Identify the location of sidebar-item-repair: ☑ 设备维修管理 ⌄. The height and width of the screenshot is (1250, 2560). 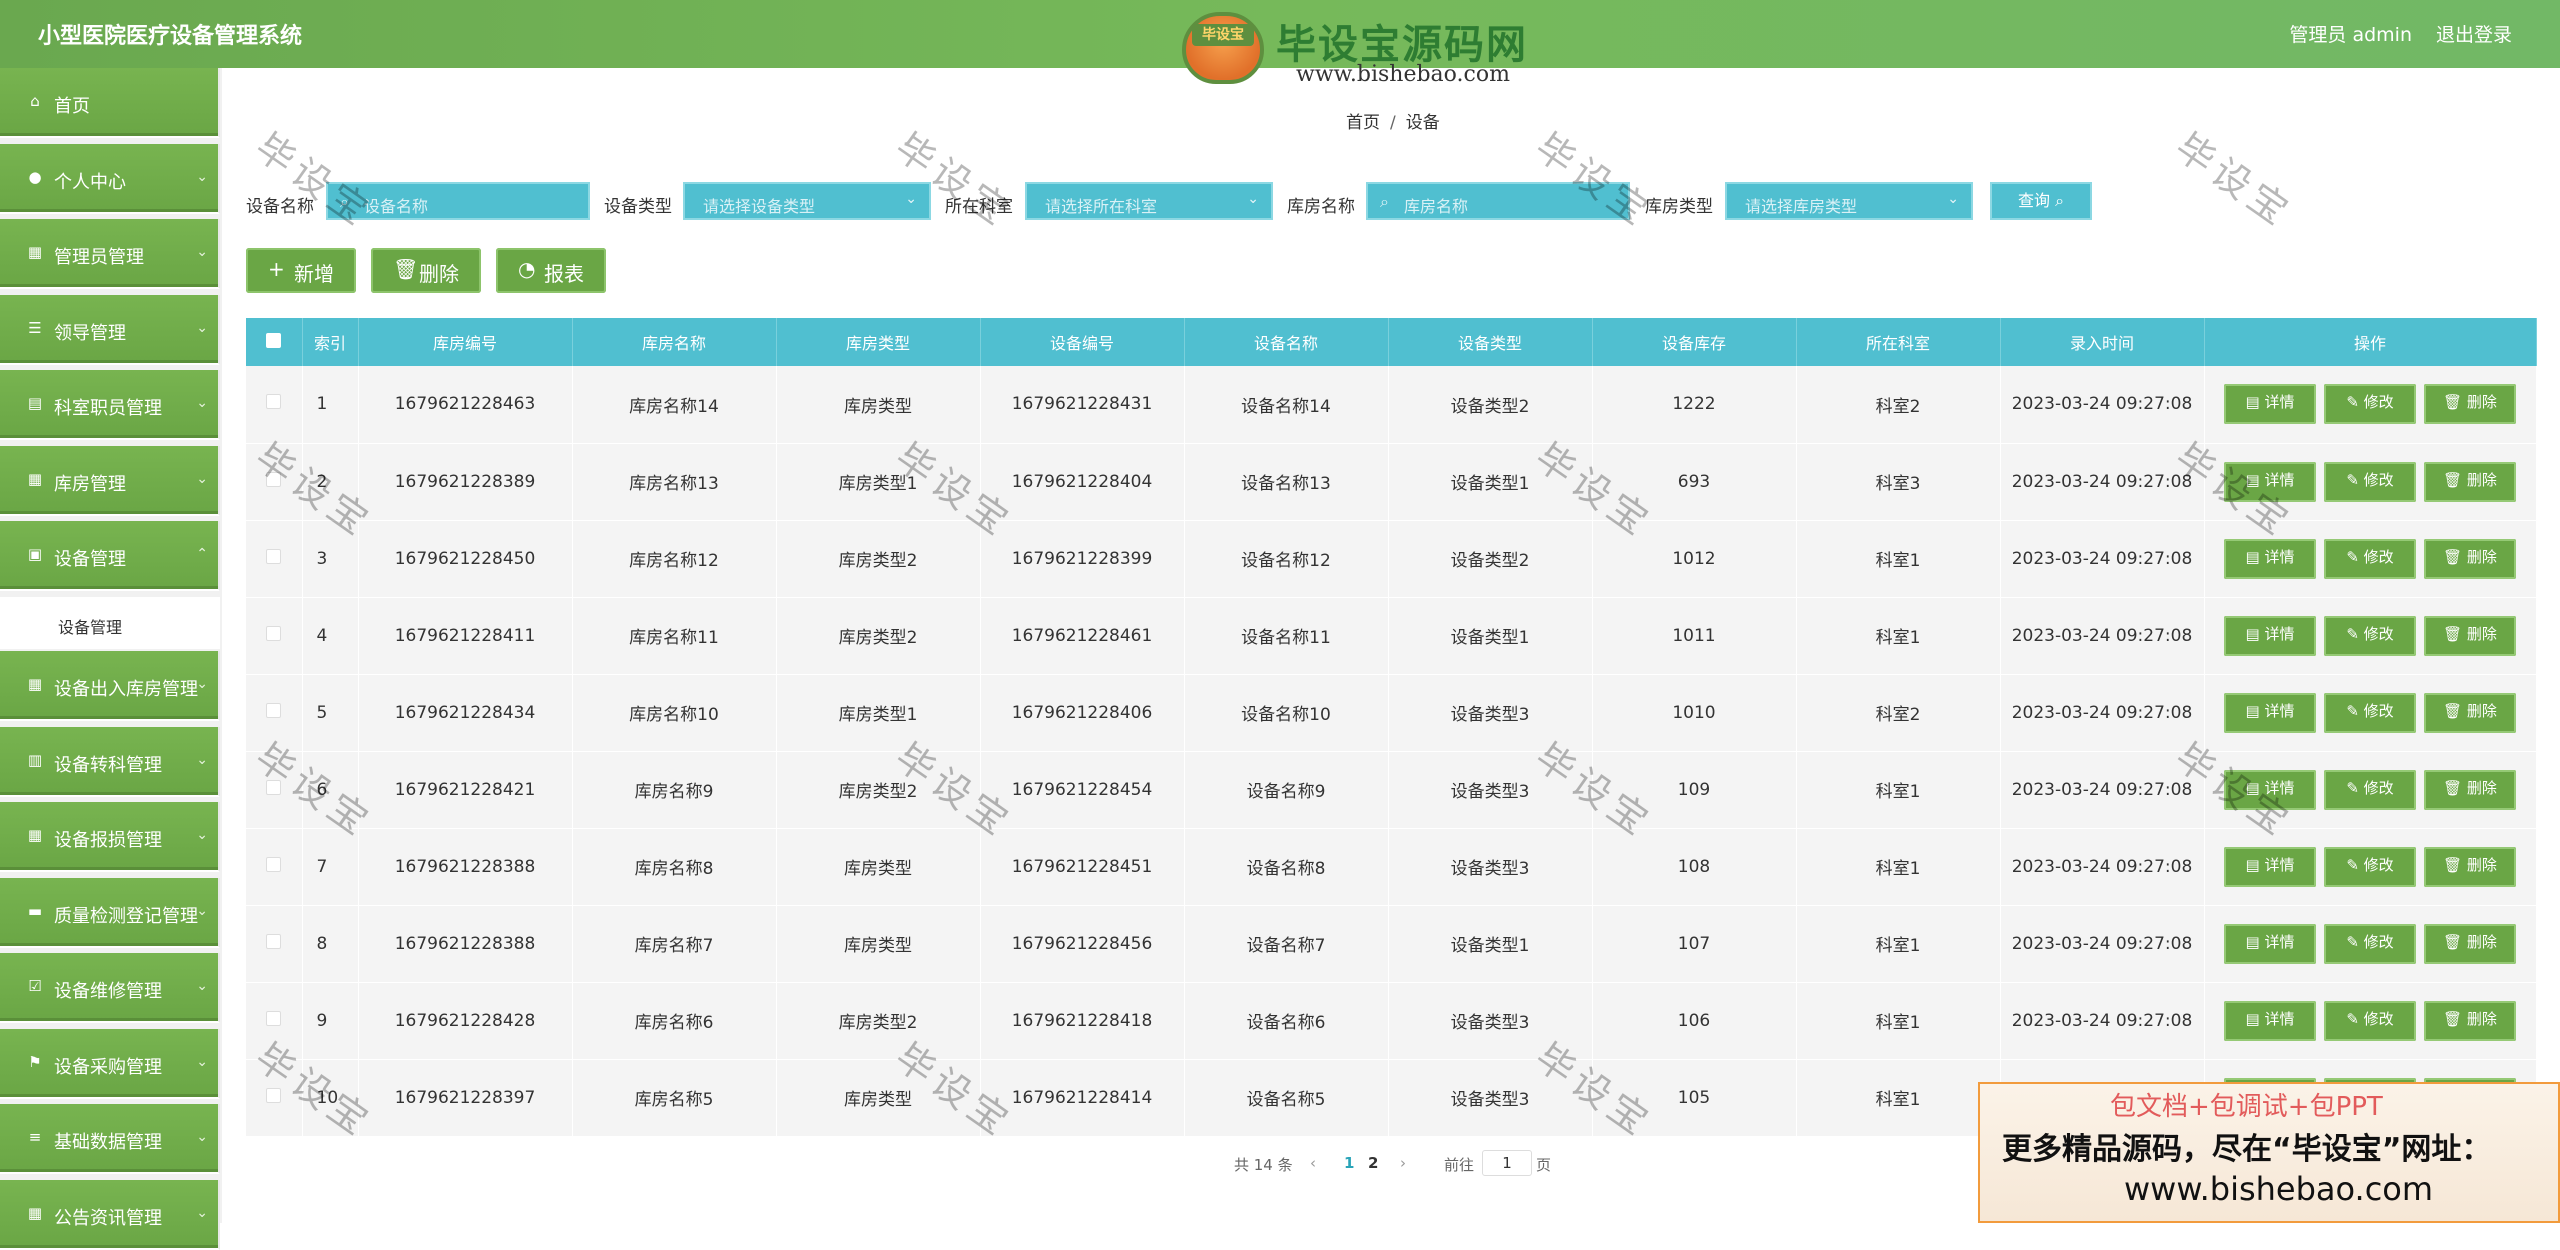
(110, 988).